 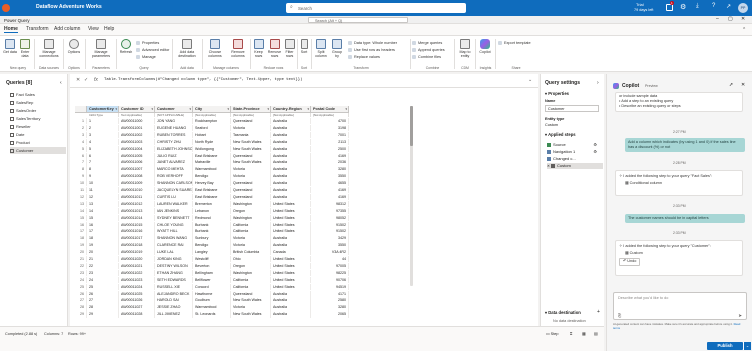 What do you see at coordinates (103, 128) in the screenshot?
I see `cell-customerkey: 2` at bounding box center [103, 128].